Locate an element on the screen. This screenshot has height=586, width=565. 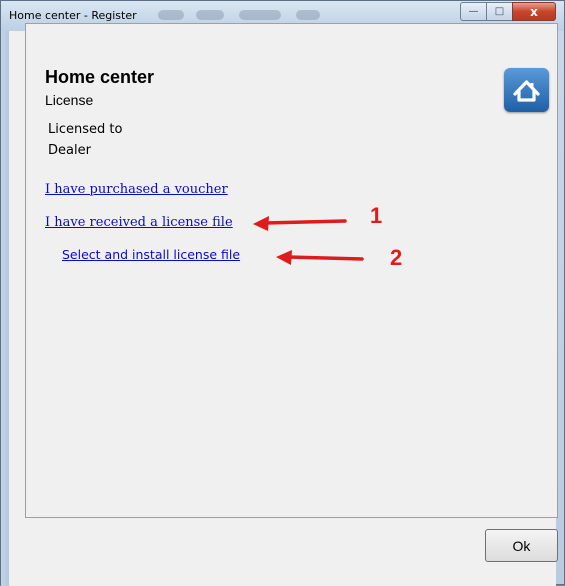
close-icon: x is located at coordinates (534, 11).